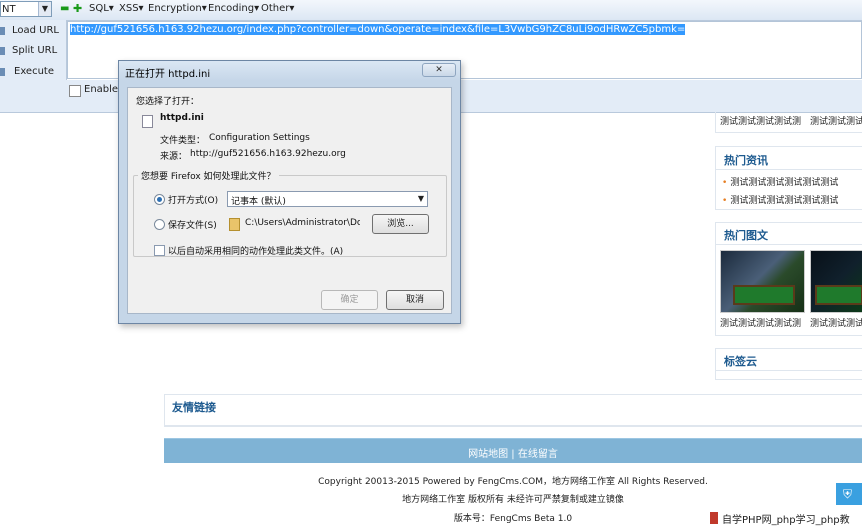 This screenshot has height=530, width=862. What do you see at coordinates (177, 8) in the screenshot?
I see `menu-encryption: Encryption▾` at bounding box center [177, 8].